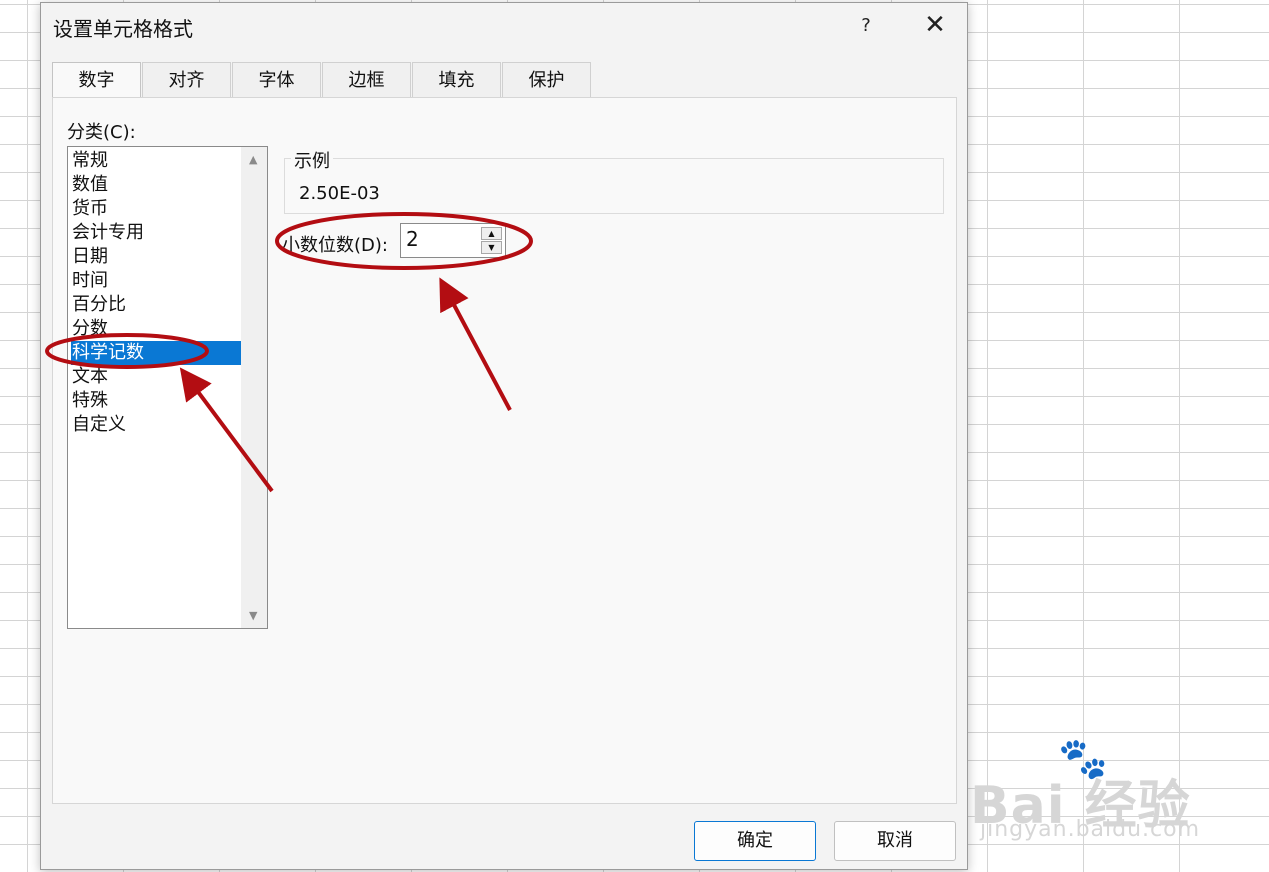 The image size is (1269, 872). I want to click on decimal-places-value: 2, so click(412, 239).